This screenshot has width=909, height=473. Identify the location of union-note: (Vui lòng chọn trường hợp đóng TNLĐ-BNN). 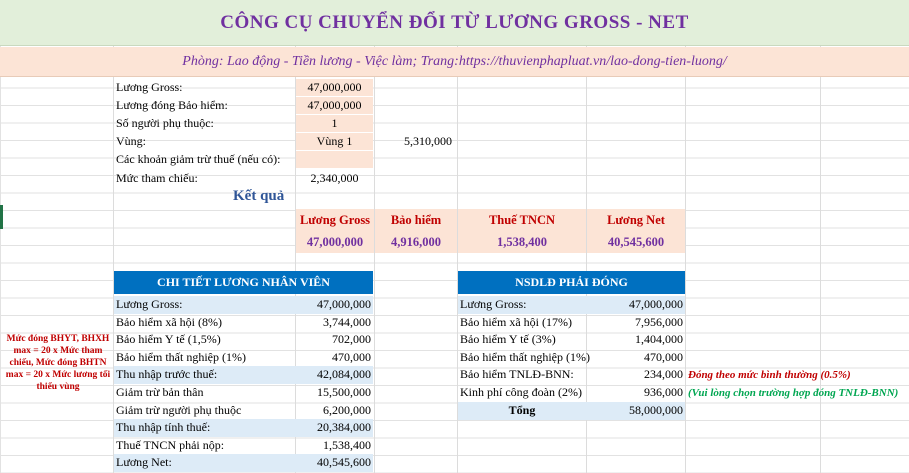
(793, 393).